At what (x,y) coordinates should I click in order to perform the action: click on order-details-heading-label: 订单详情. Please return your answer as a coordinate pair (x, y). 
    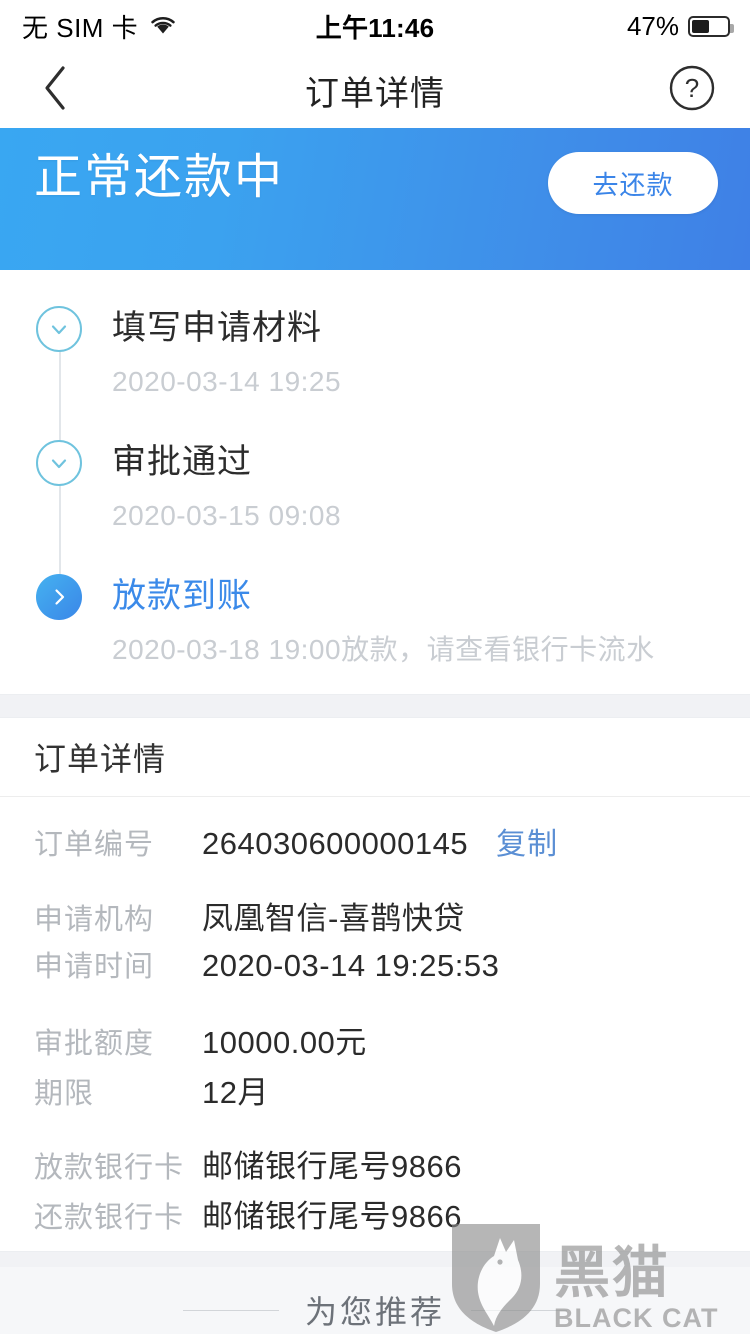
    Looking at the image, I should click on (100, 759).